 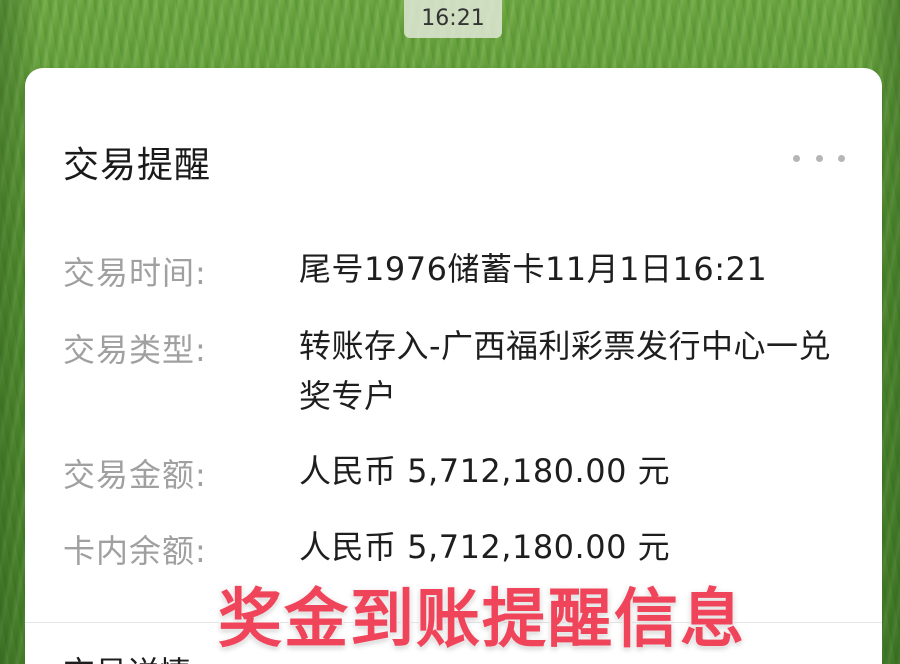 I want to click on card-title: 交易提醒, so click(x=137, y=165).